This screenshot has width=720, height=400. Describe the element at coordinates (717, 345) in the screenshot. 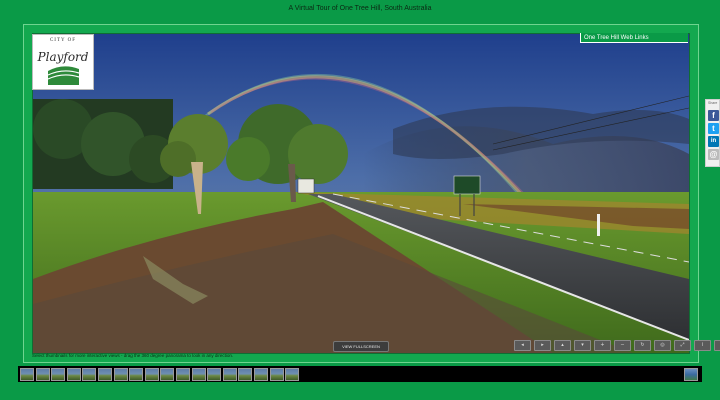

I see `close-icon: ×` at that location.